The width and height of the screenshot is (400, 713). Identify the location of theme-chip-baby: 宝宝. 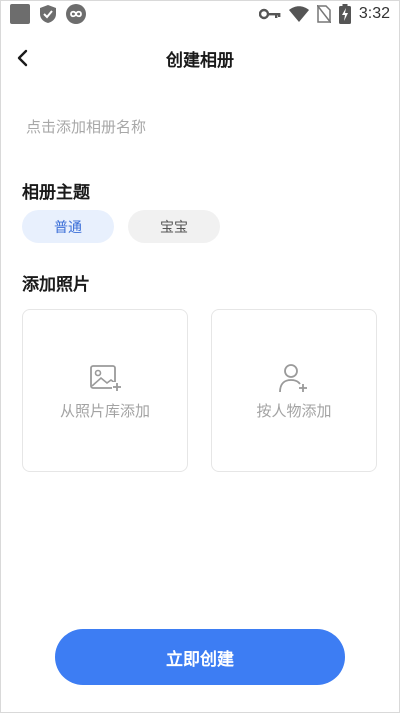
(174, 226).